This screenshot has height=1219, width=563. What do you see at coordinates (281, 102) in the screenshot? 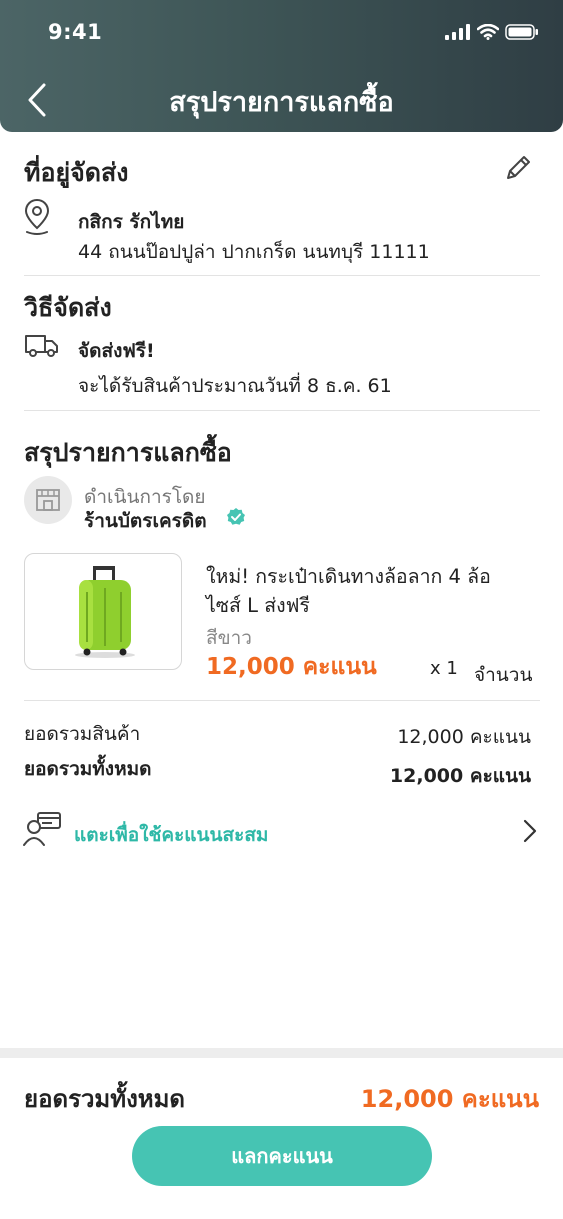
I see `page-title: สรุปรายการแลกซื้อ` at bounding box center [281, 102].